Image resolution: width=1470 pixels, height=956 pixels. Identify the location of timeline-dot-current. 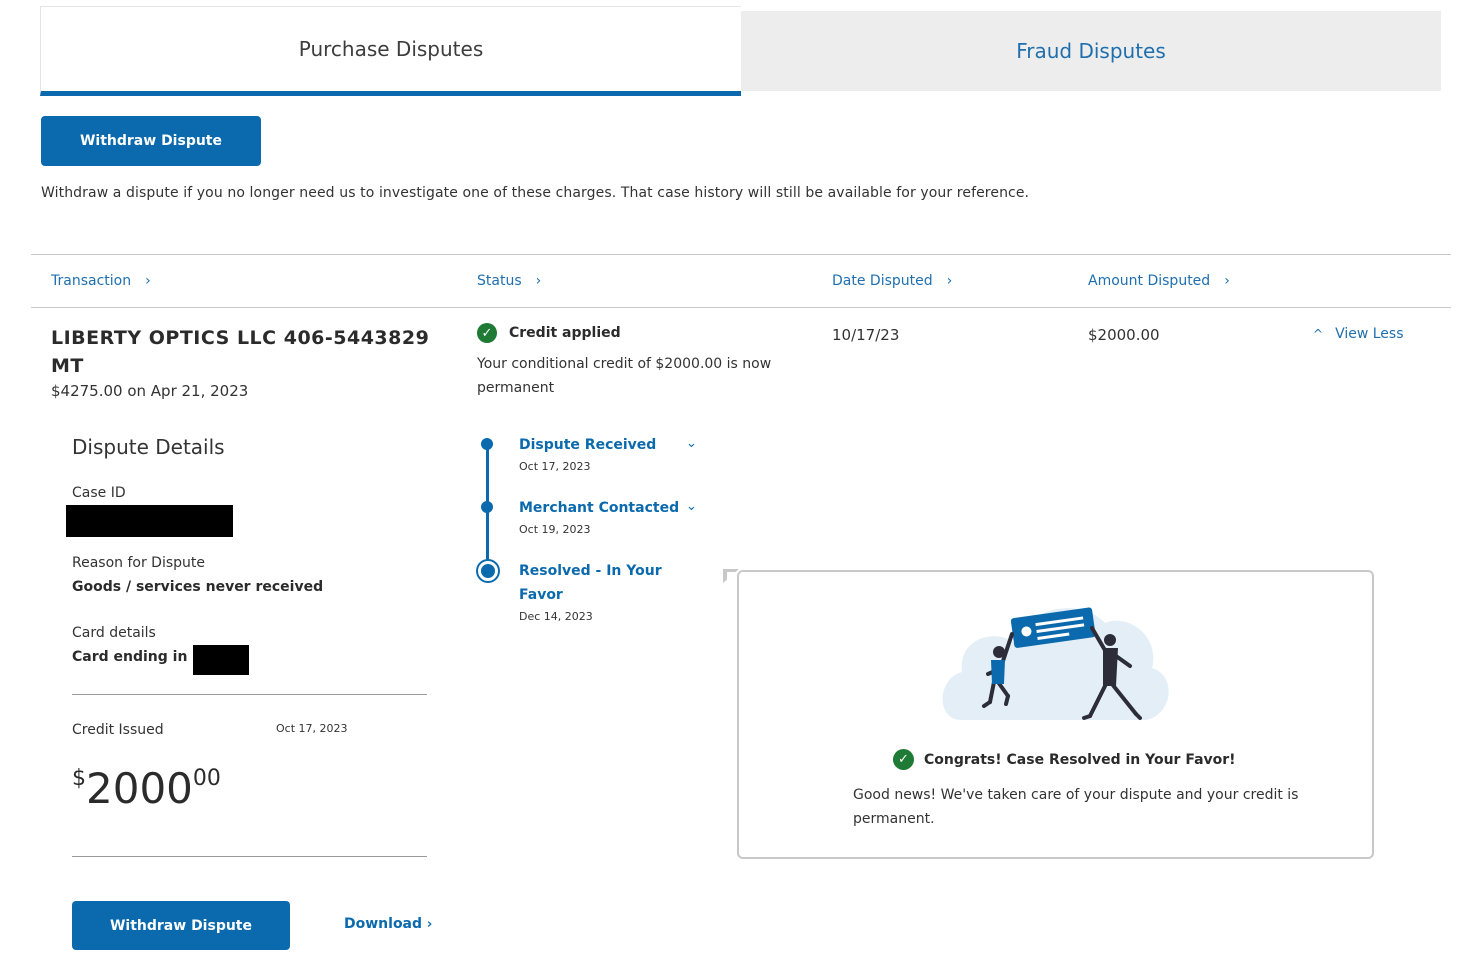
(488, 571).